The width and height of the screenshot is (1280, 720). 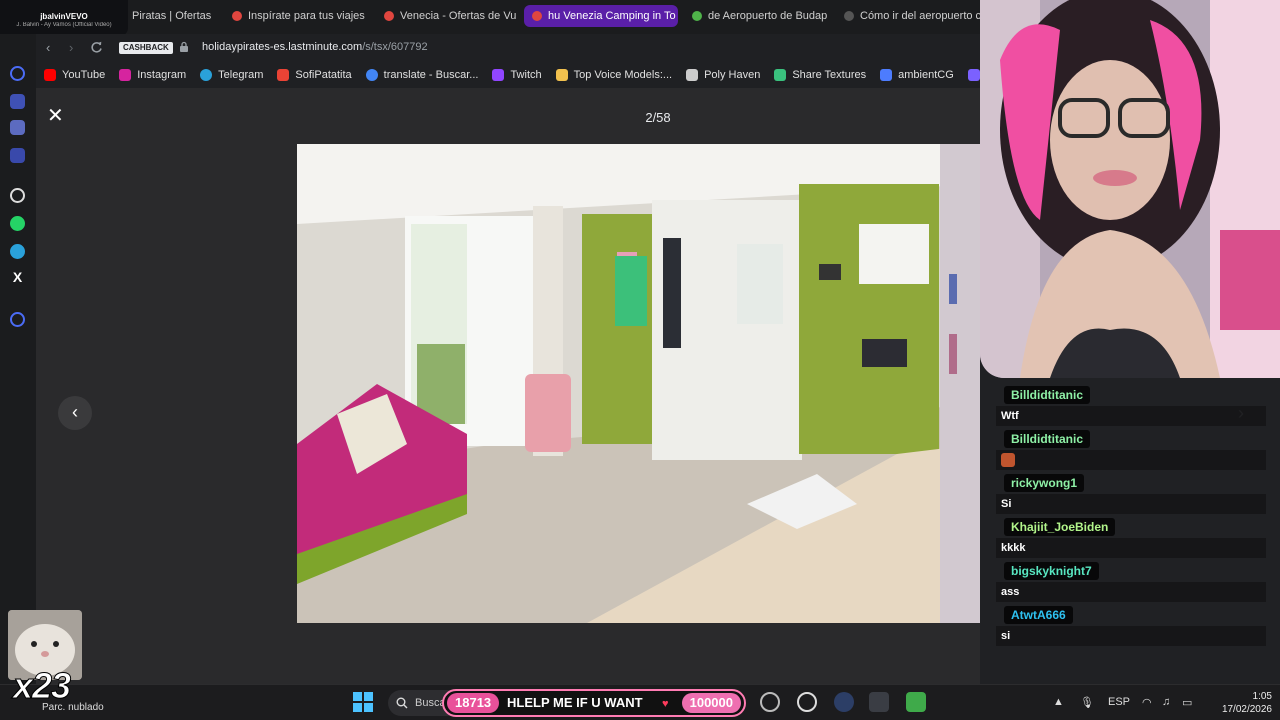 What do you see at coordinates (96, 47) in the screenshot?
I see `reload-icon` at bounding box center [96, 47].